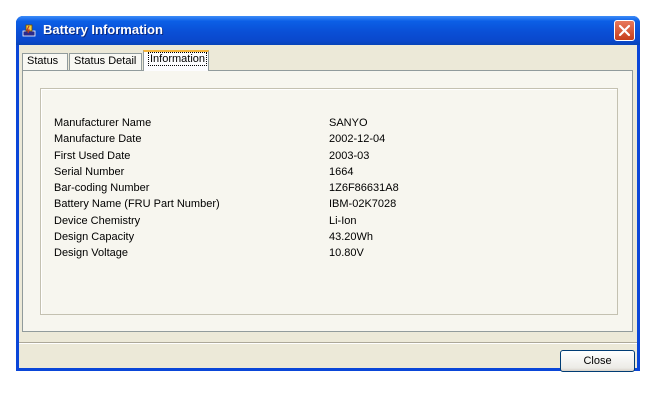 Image resolution: width=660 pixels, height=394 pixels. I want to click on tab-information-label: Information, so click(178, 59).